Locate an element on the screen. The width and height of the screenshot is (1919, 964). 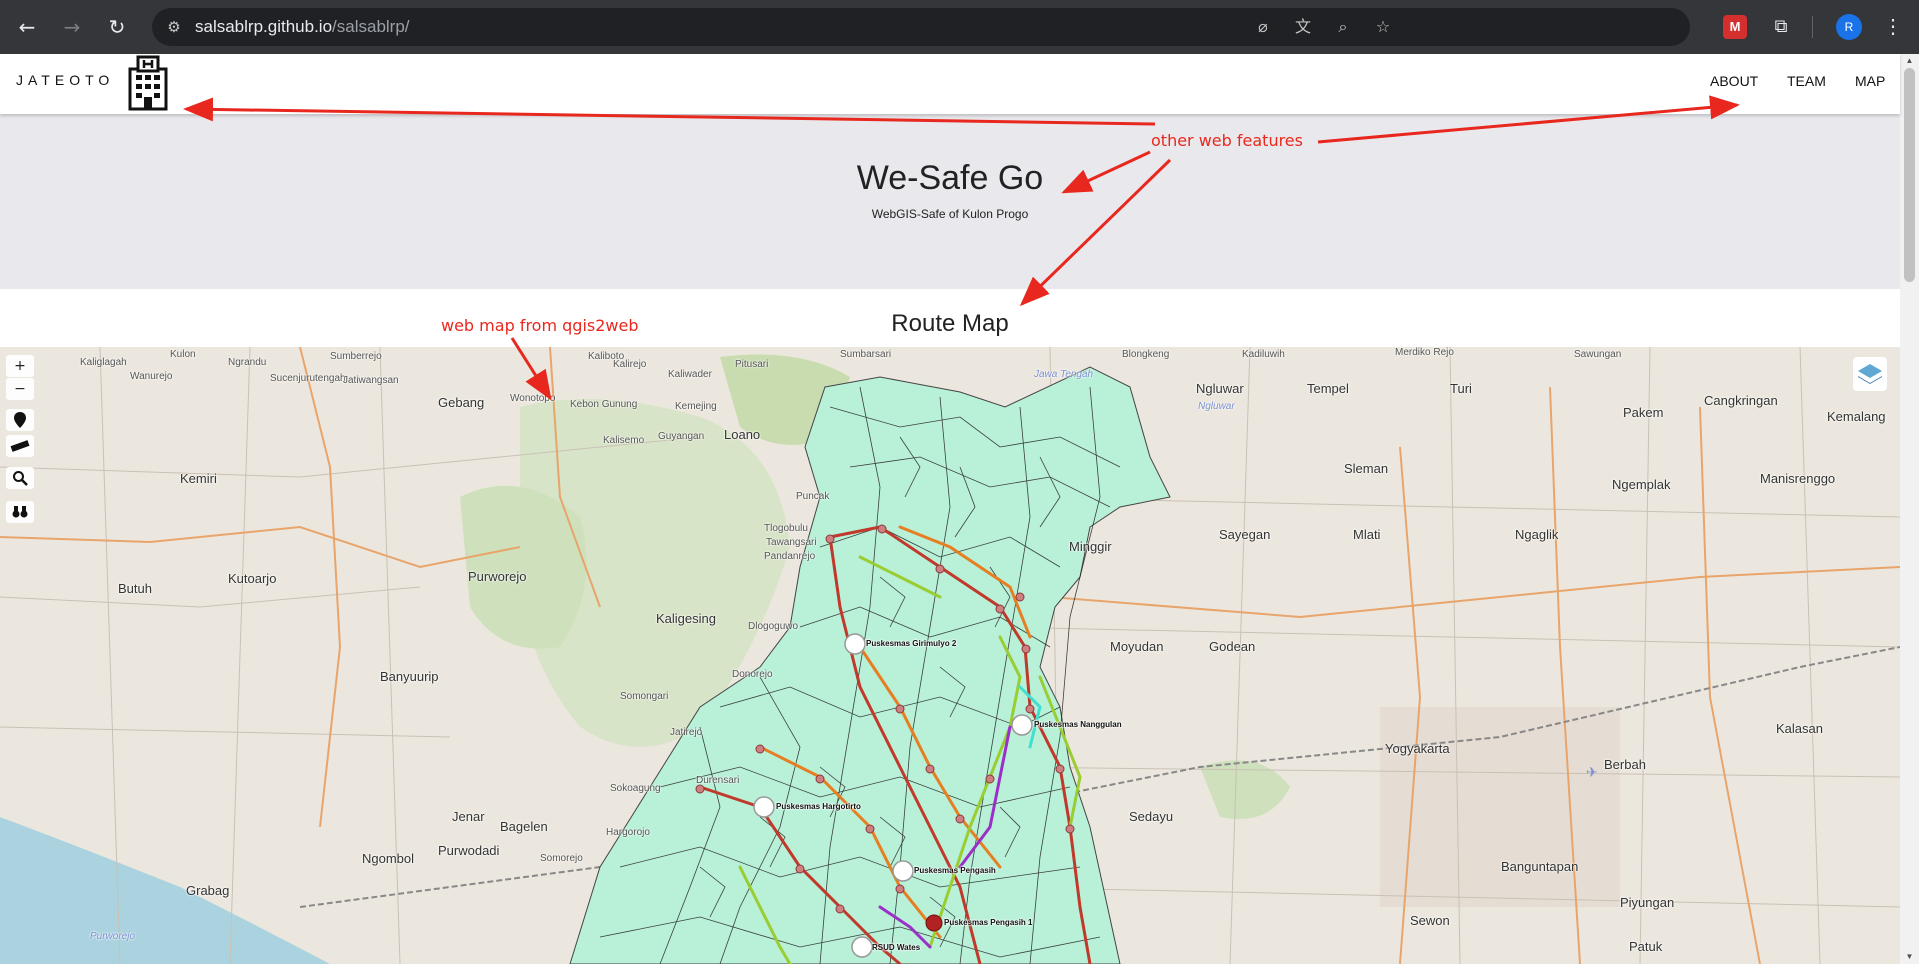
poi-label: Puskesmas Nanggulan is located at coordinates (1078, 724).